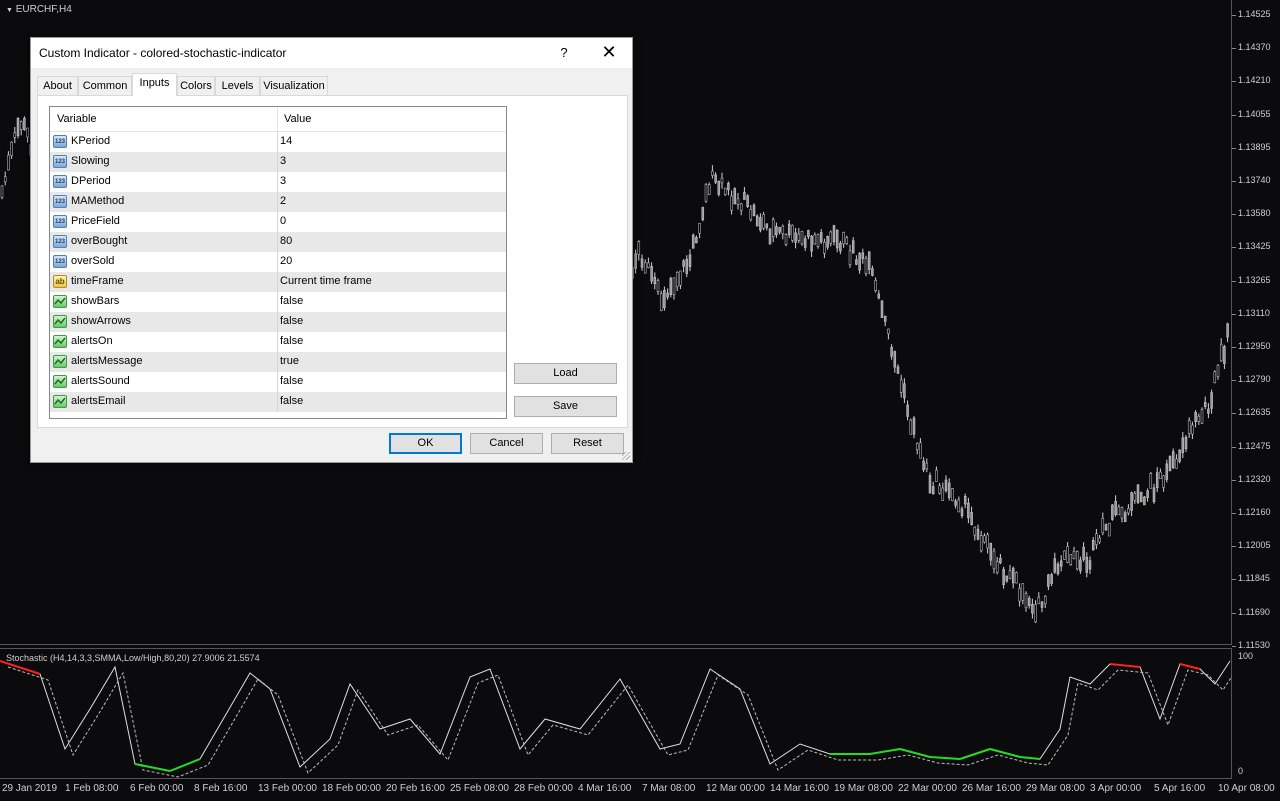 The height and width of the screenshot is (801, 1280). Describe the element at coordinates (425, 443) in the screenshot. I see `ok-button: OK` at that location.